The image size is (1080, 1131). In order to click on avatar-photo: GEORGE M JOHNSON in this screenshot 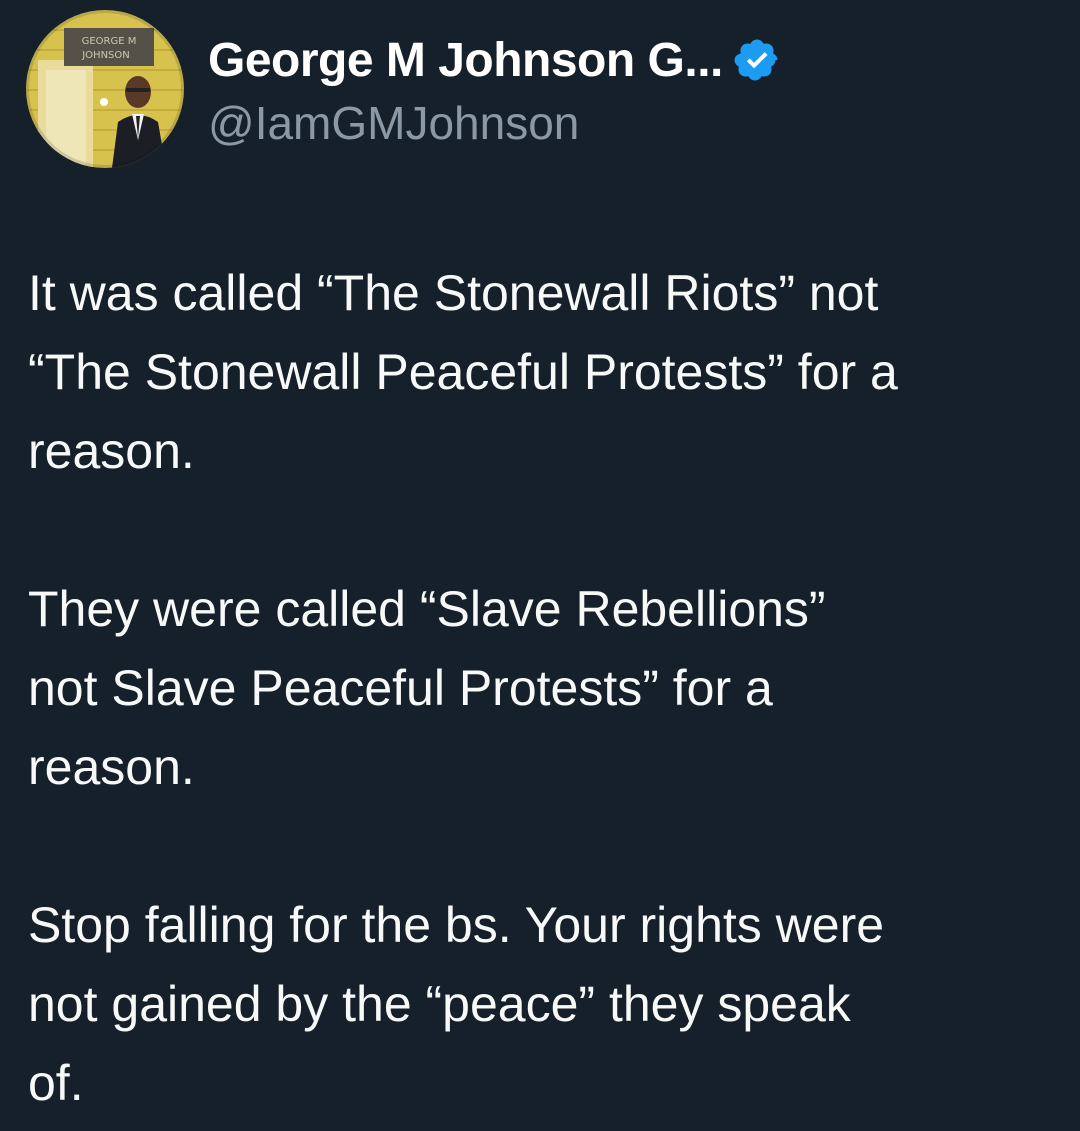, I will do `click(105, 89)`.